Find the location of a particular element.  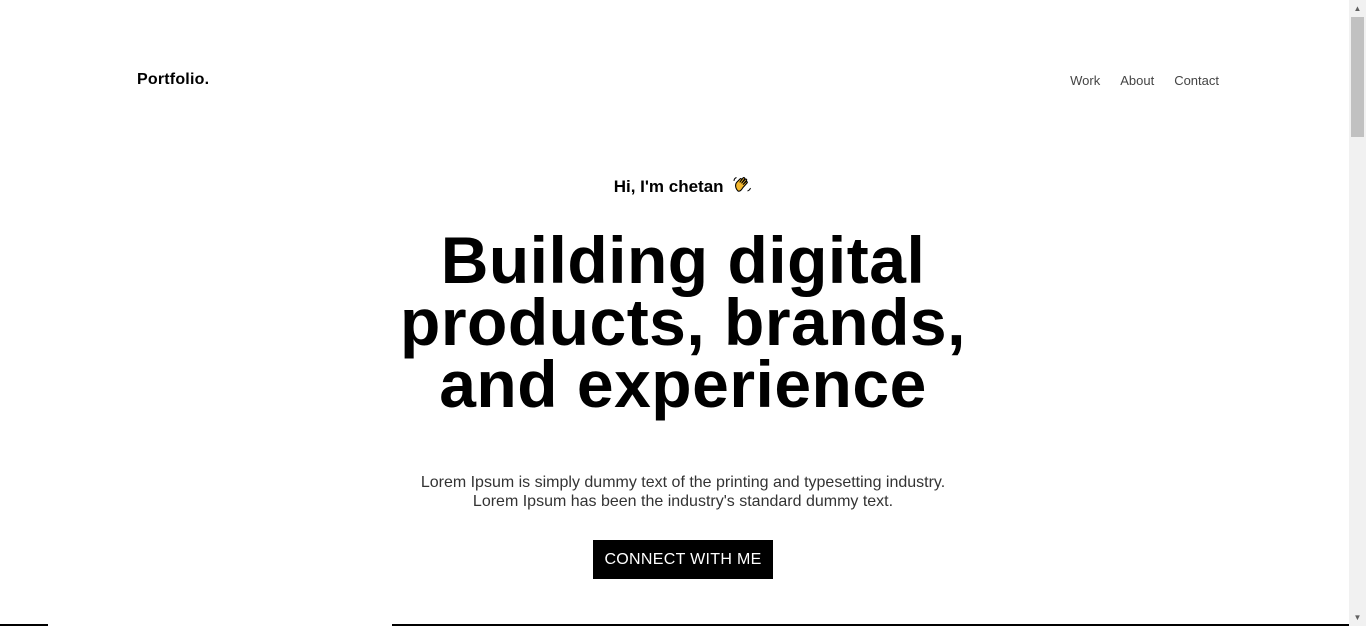

scrollbar-thumb is located at coordinates (1357, 77).